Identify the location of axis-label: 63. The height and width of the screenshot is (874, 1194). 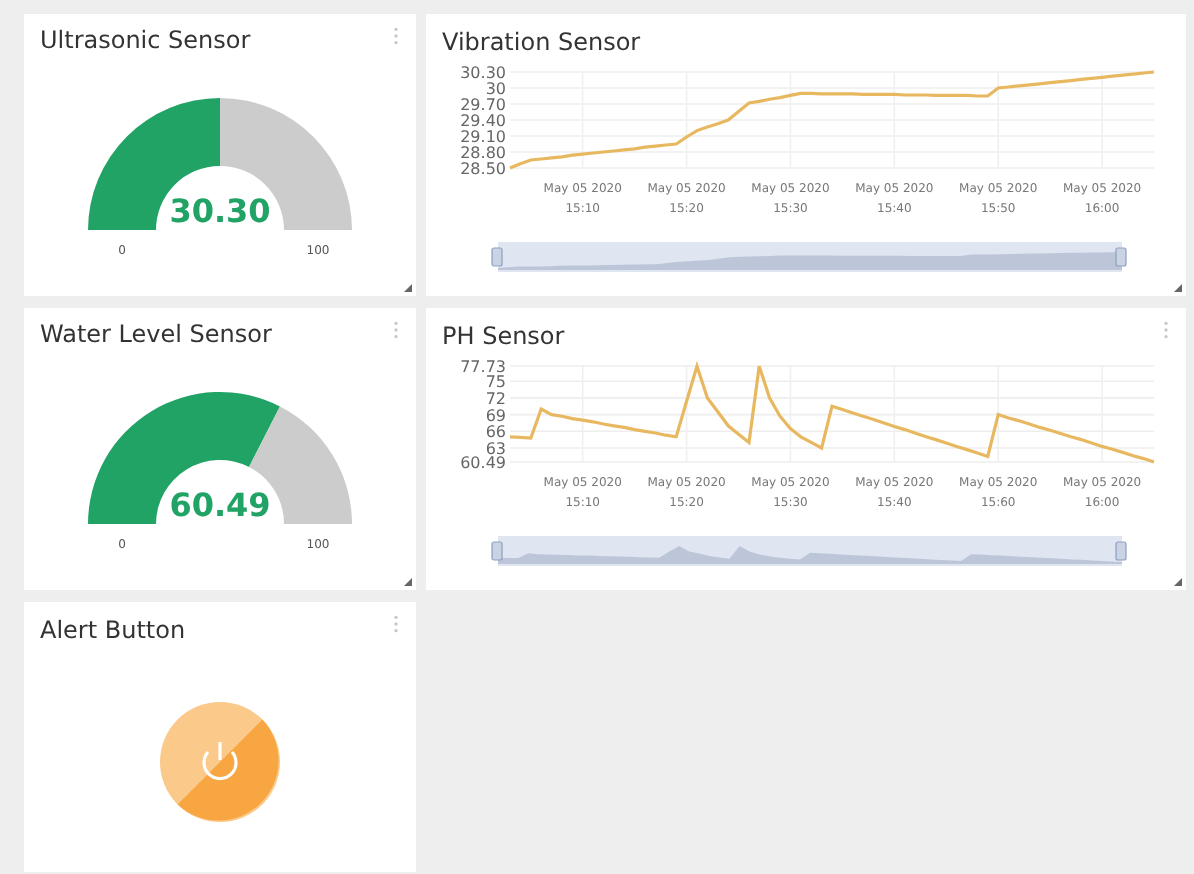
(495, 449).